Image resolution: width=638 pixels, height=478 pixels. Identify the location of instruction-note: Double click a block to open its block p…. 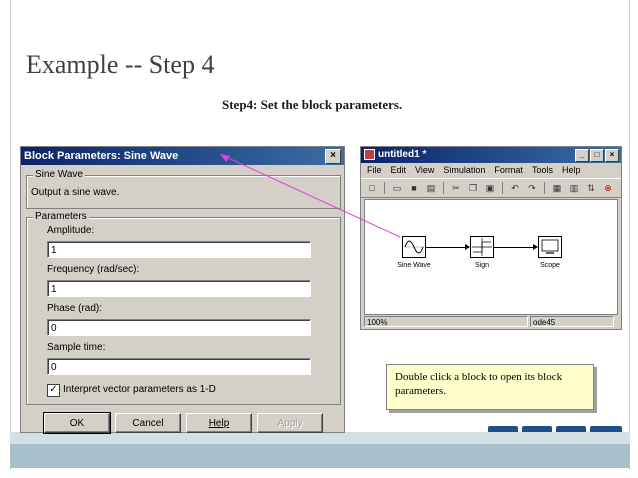
(490, 387).